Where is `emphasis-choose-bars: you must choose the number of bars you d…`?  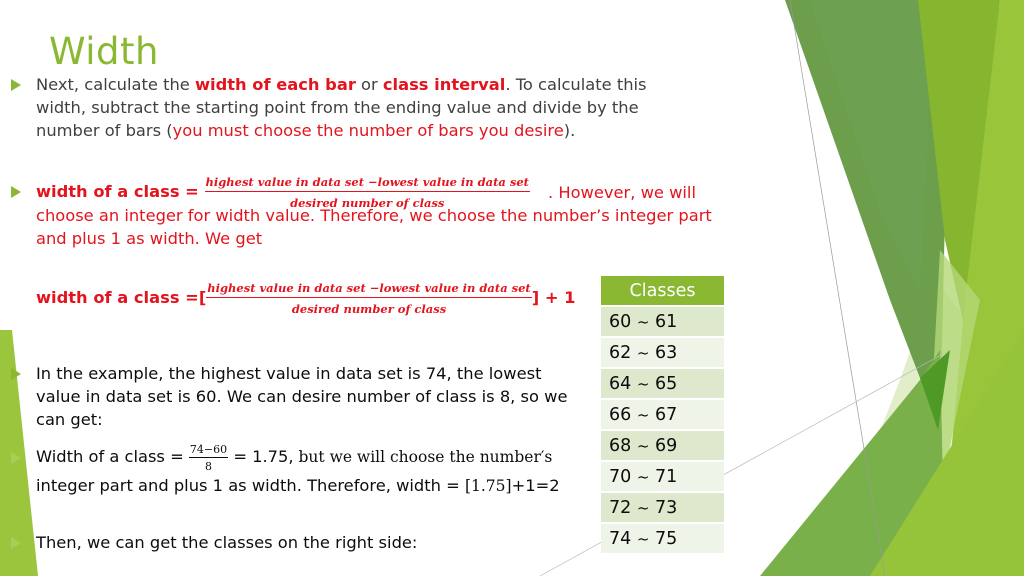 emphasis-choose-bars: you must choose the number of bars you d… is located at coordinates (368, 130).